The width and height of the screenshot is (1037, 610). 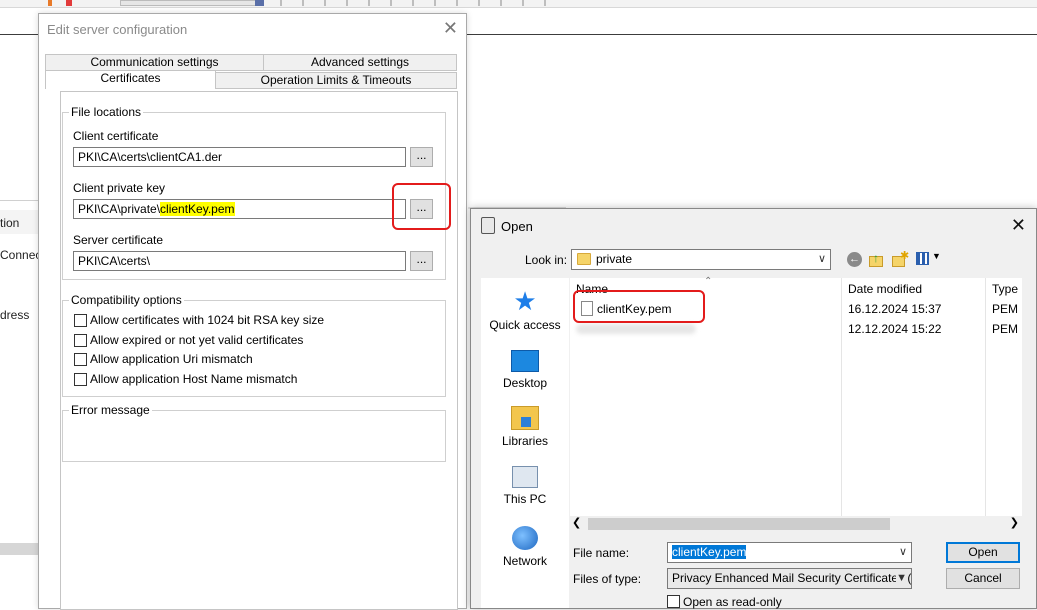 What do you see at coordinates (488, 225) in the screenshot?
I see `application-icon` at bounding box center [488, 225].